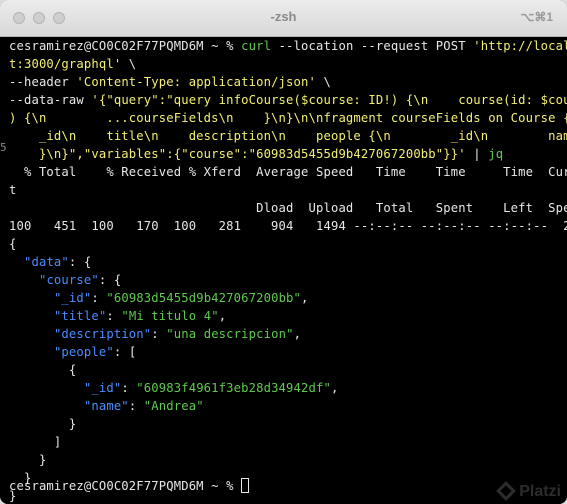 Image resolution: width=567 pixels, height=504 pixels. I want to click on url-part-2: t:3000/graphql', so click(65, 64).